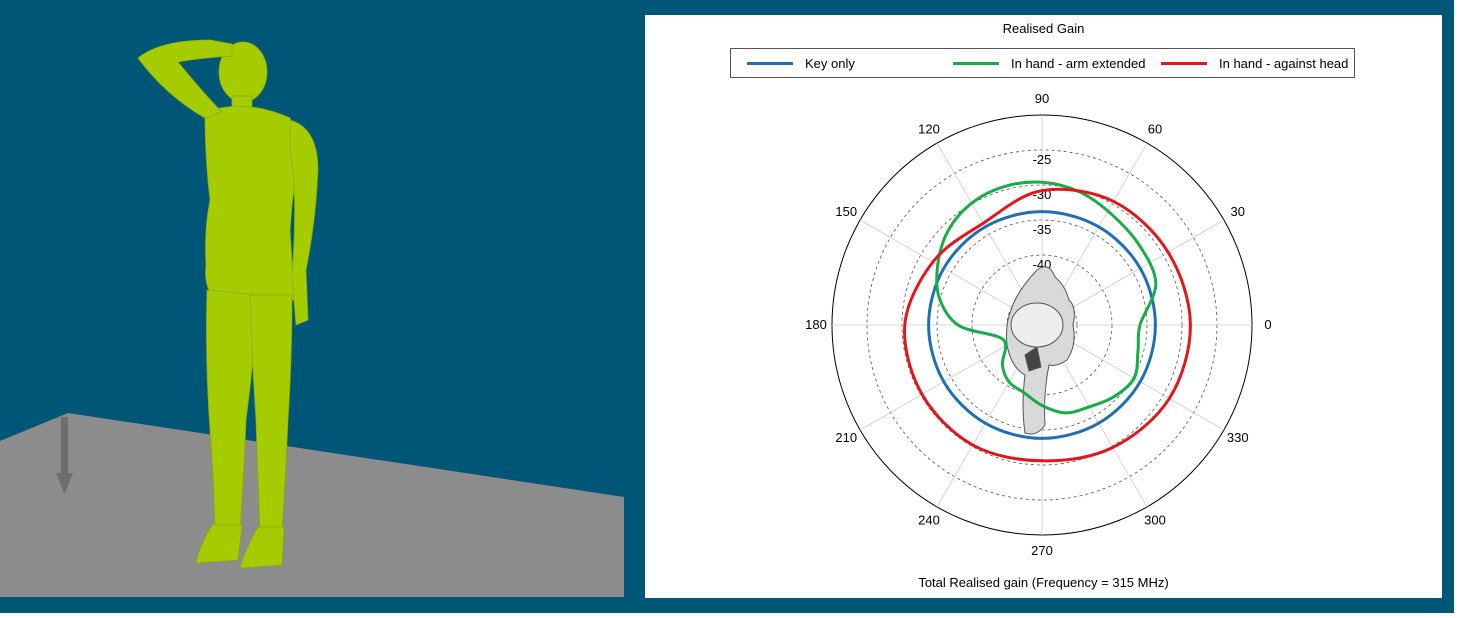  I want to click on radial-tick-label: -35, so click(1042, 229).